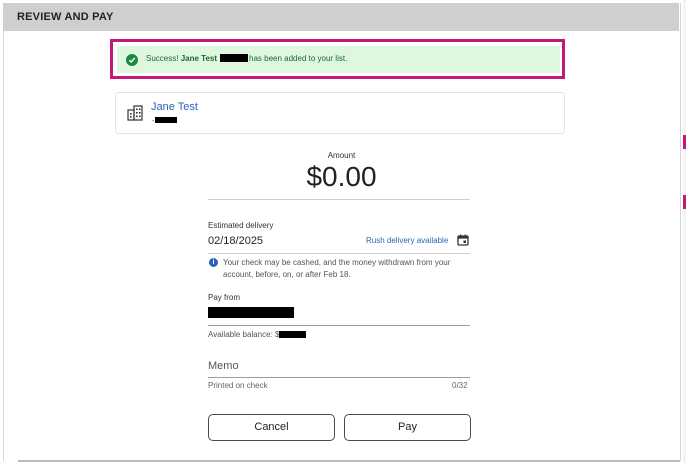 The width and height of the screenshot is (686, 463). Describe the element at coordinates (341, 155) in the screenshot. I see `amount-label: Amount` at that location.